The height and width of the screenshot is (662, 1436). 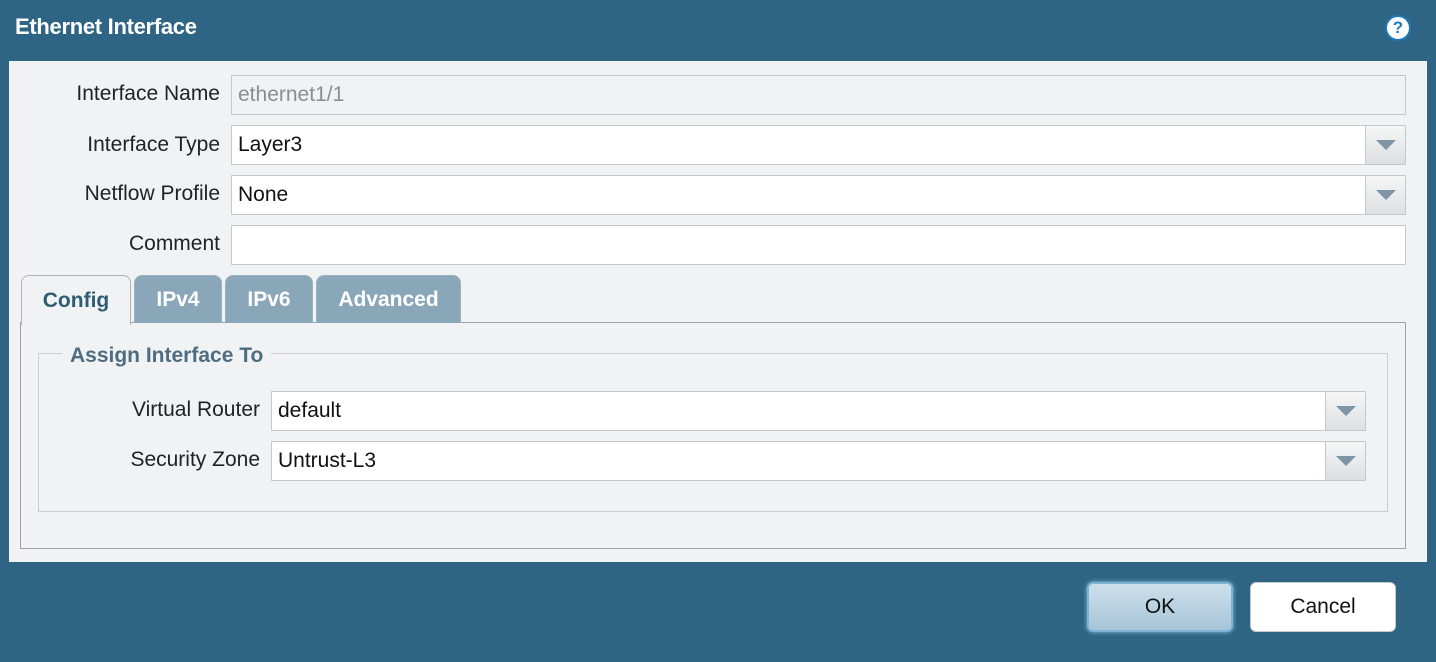 What do you see at coordinates (327, 460) in the screenshot?
I see `security-zone-value: Untrust-L3` at bounding box center [327, 460].